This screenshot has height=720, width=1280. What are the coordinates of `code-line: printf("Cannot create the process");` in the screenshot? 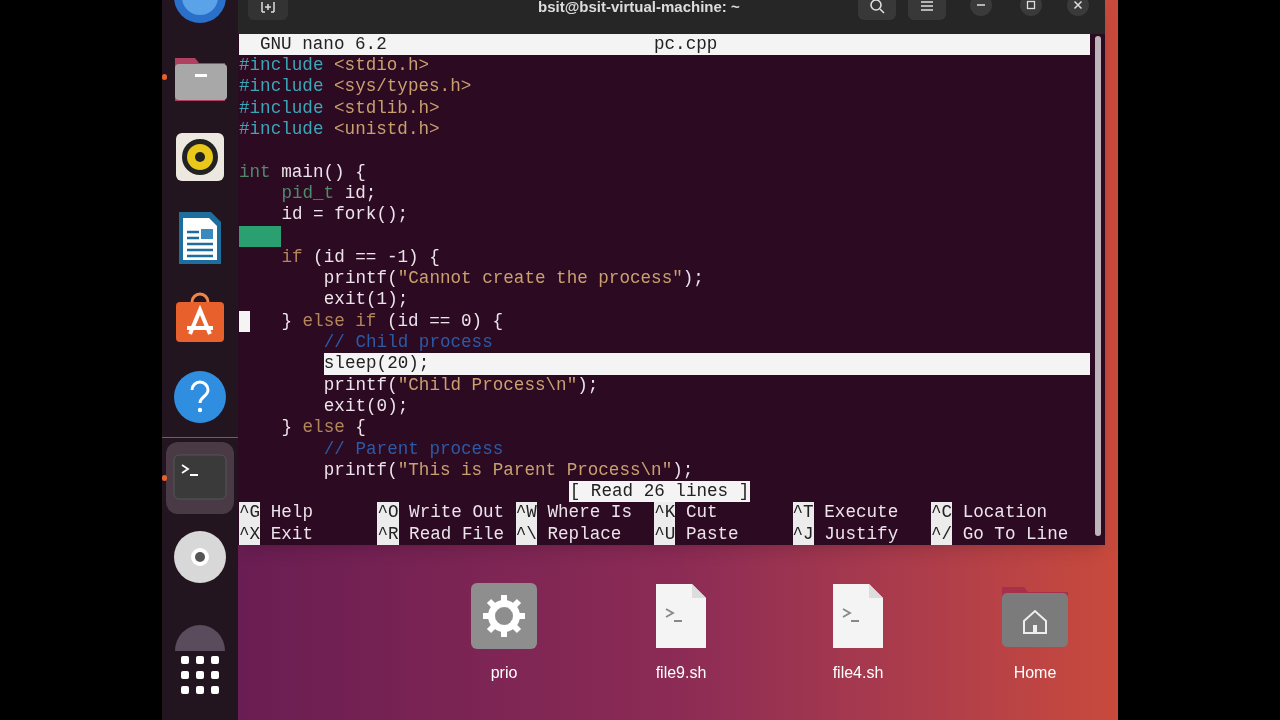 It's located at (513, 279).